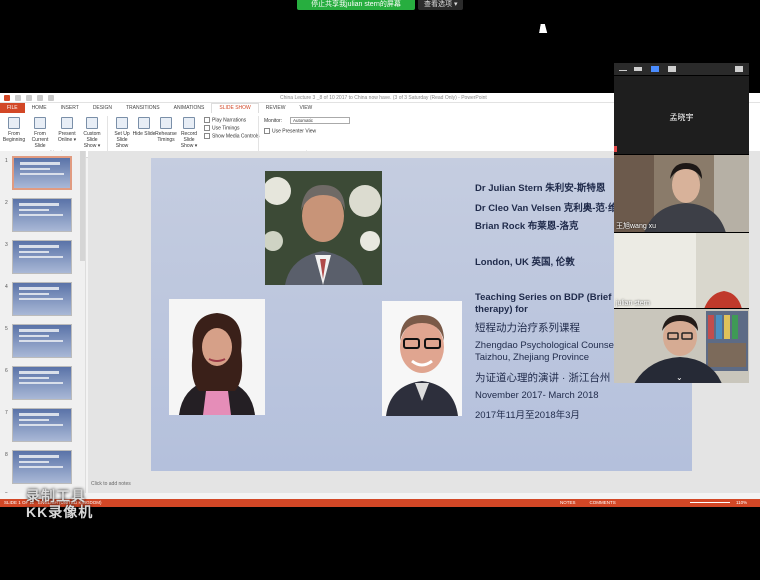 The width and height of the screenshot is (760, 580). What do you see at coordinates (615, 149) in the screenshot?
I see `mic-muted-icon` at bounding box center [615, 149].